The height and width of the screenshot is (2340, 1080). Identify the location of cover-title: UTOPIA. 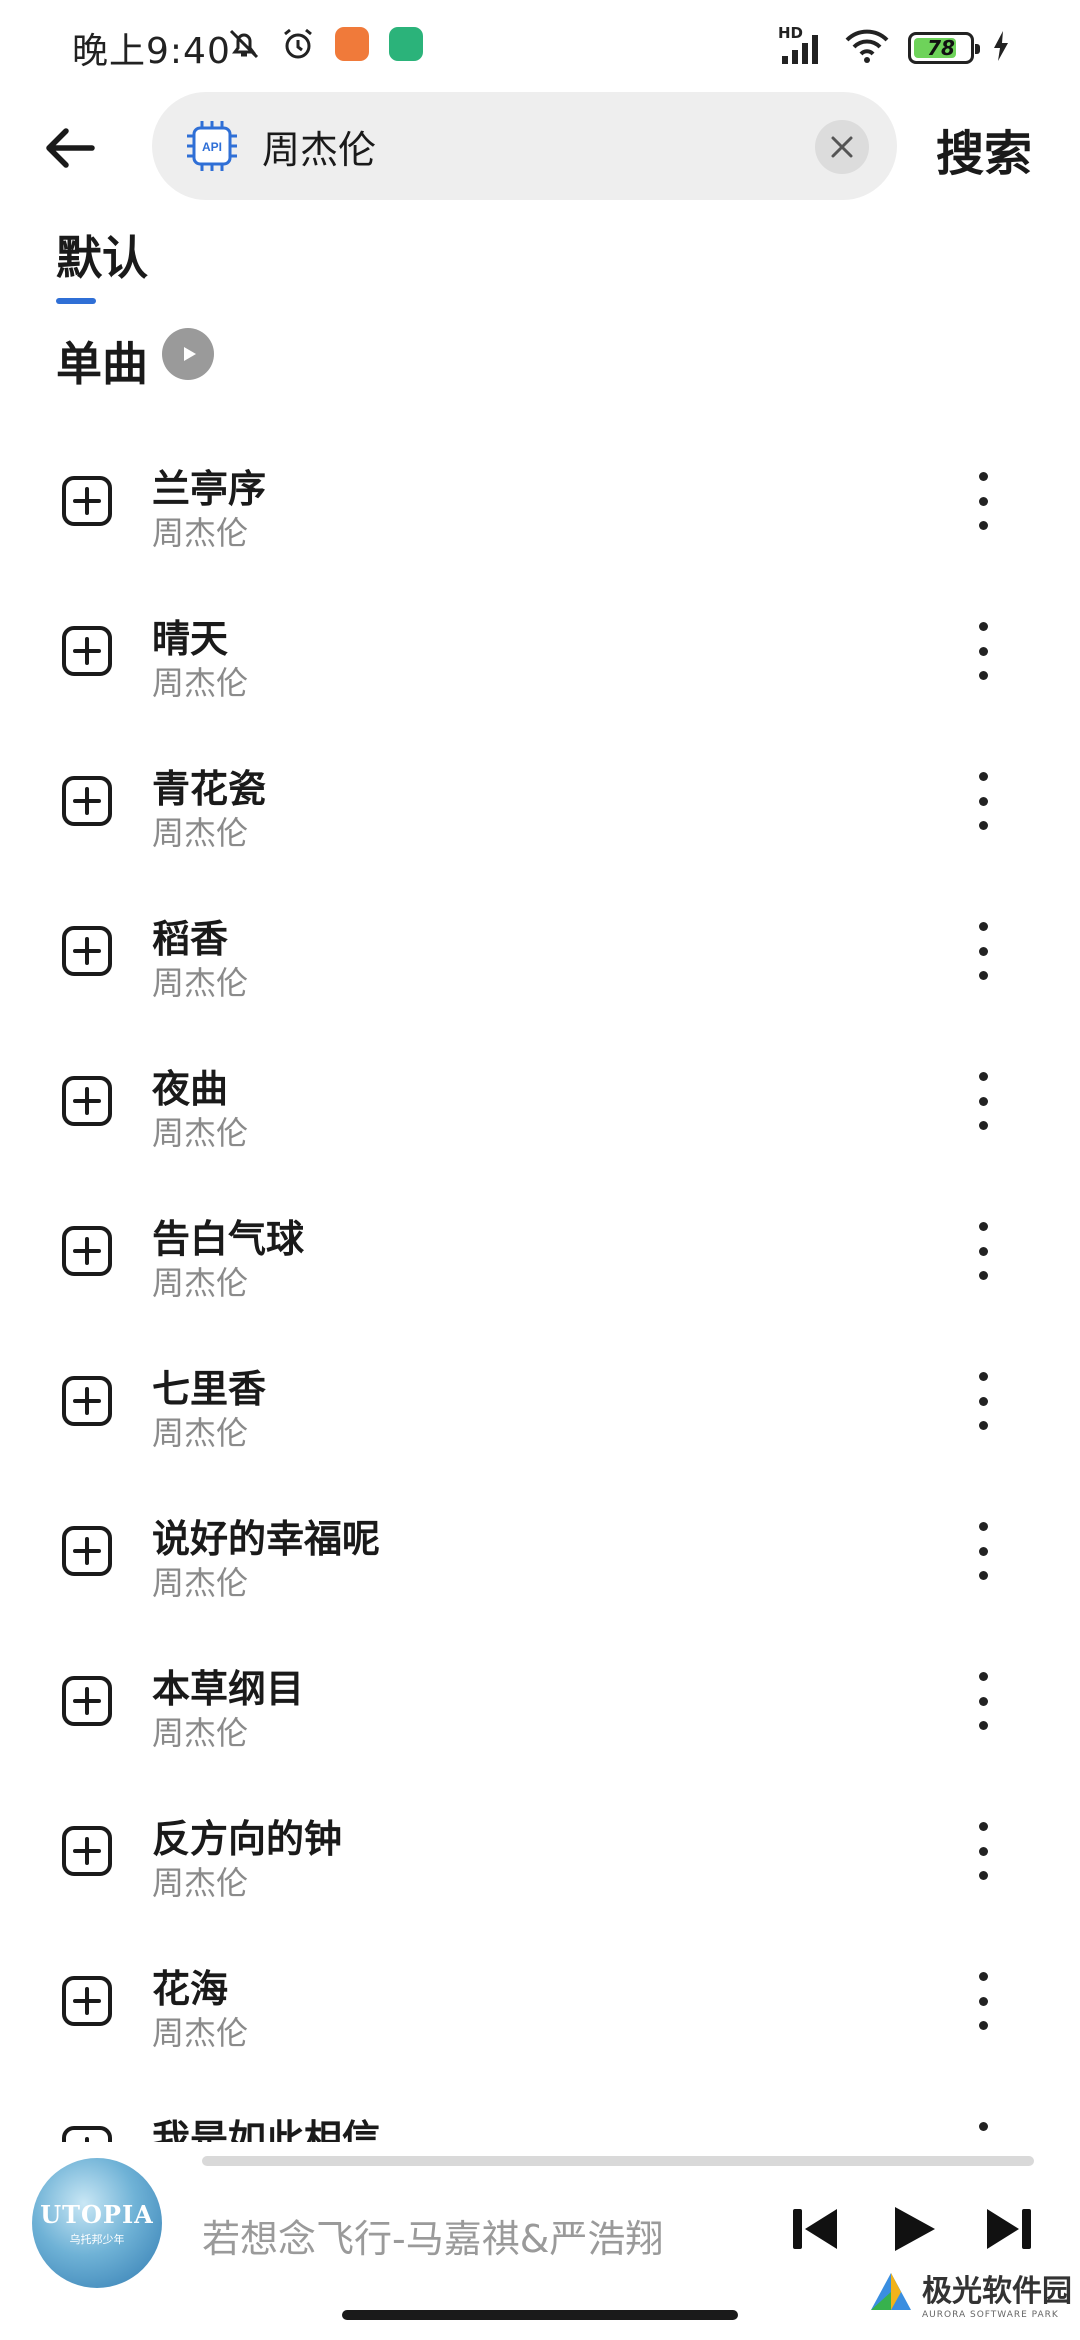
(97, 2214).